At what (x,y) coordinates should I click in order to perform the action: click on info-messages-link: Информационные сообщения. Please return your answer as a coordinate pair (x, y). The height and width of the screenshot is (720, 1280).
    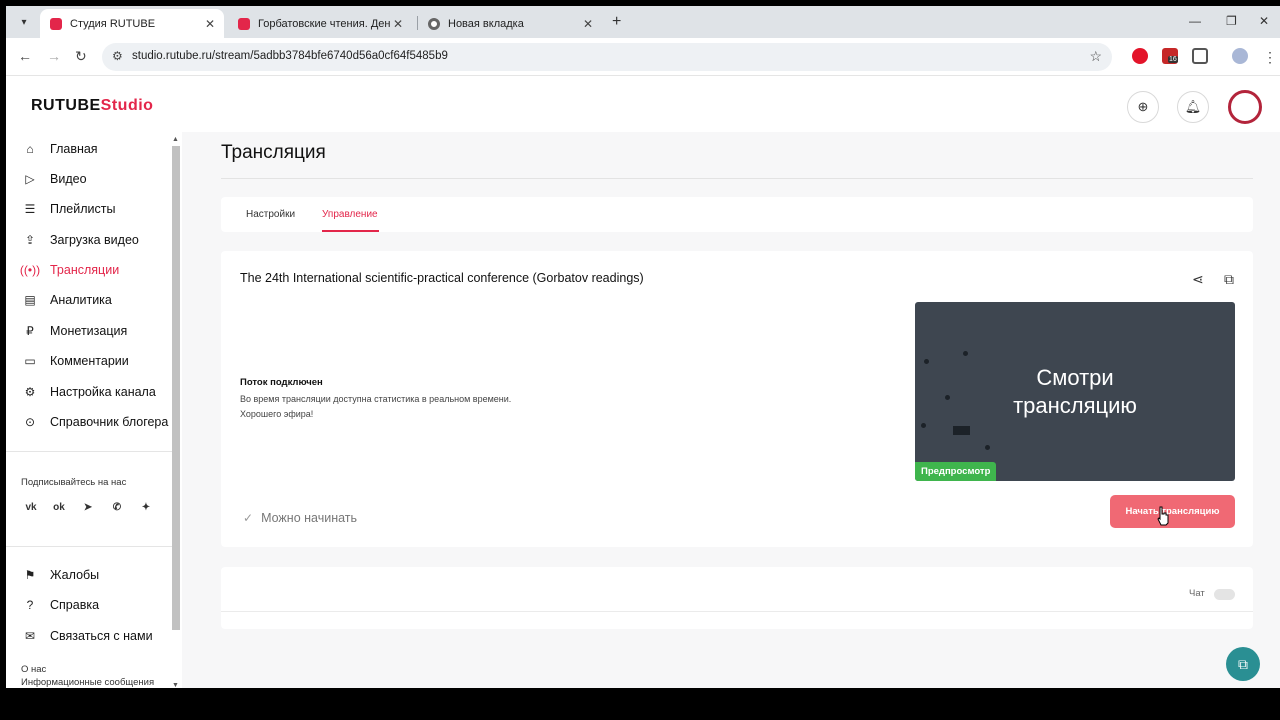
    Looking at the image, I should click on (87, 682).